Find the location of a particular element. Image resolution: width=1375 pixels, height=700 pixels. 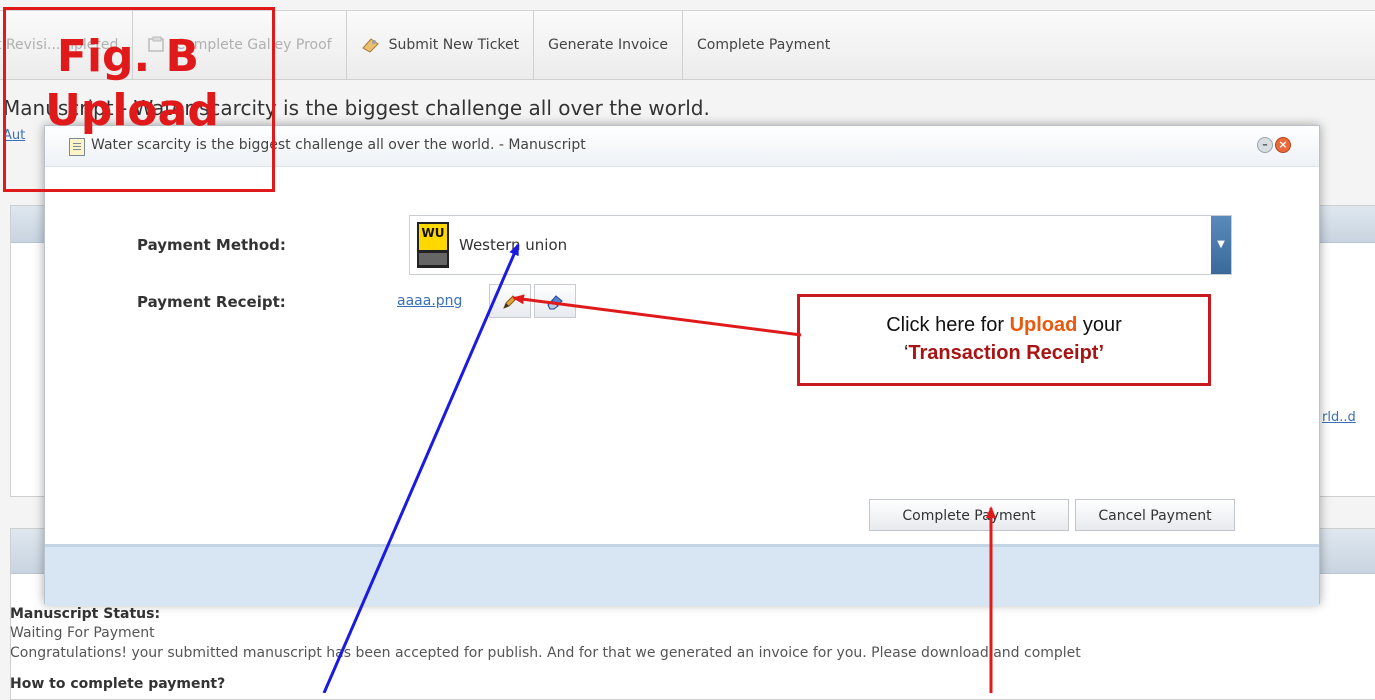

pencil-icon is located at coordinates (510, 301).